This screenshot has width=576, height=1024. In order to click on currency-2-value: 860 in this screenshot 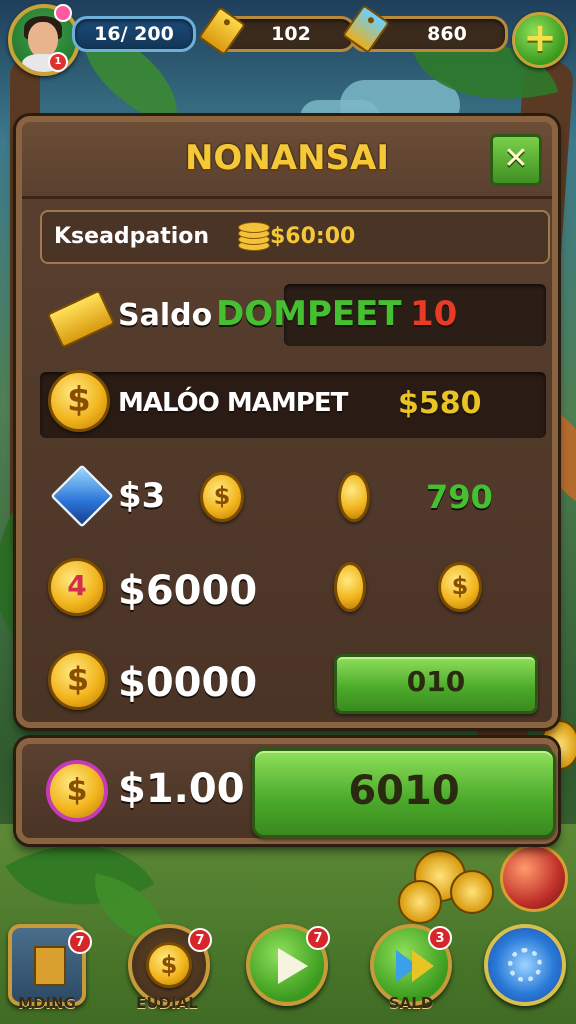, I will do `click(447, 34)`.